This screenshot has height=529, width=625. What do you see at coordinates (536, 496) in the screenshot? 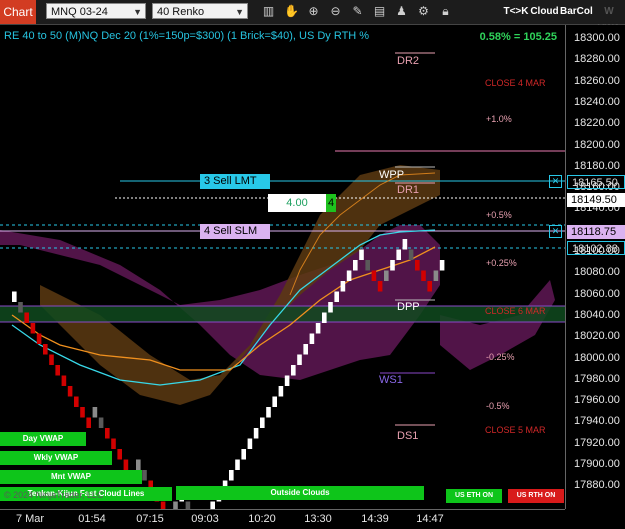
I see `us-rth-on-button: US RTH ON` at bounding box center [536, 496].